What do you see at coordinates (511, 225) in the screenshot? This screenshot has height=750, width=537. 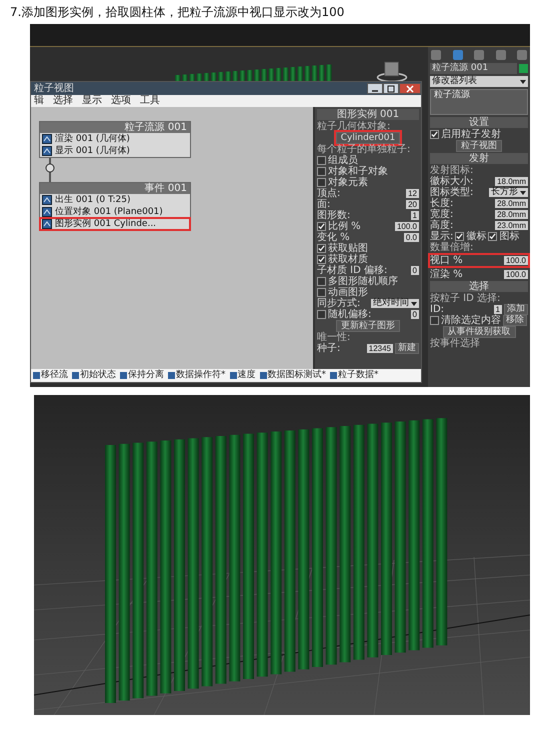 I see `value-field: 23.0mm` at bounding box center [511, 225].